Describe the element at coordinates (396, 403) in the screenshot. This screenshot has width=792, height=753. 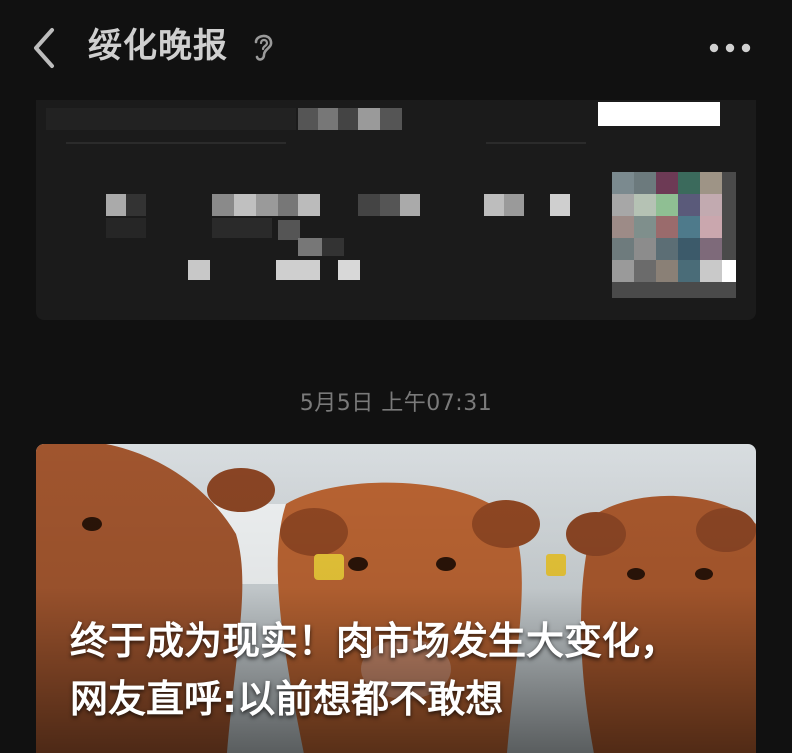
I see `message-timestamp: 5月5日 上午07:31` at that location.